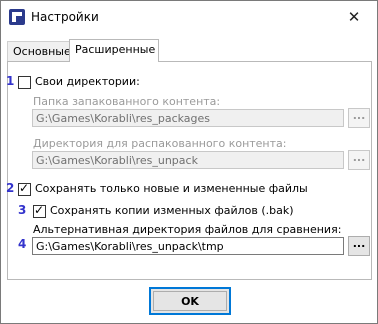  I want to click on custom-dirs-label: Свои директории:, so click(87, 81).